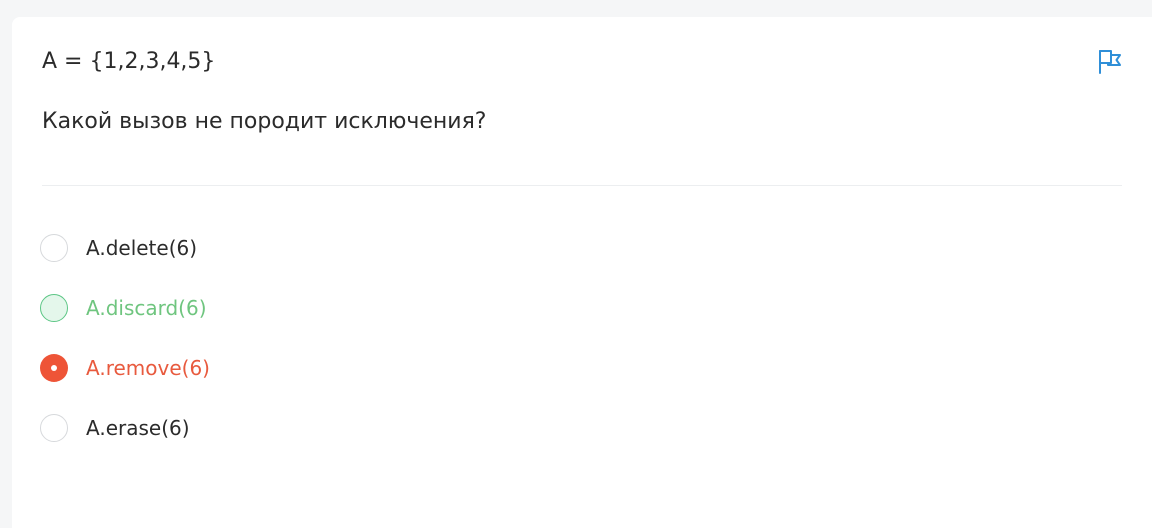 This screenshot has width=1152, height=528. I want to click on option-label: A.erase(6), so click(138, 428).